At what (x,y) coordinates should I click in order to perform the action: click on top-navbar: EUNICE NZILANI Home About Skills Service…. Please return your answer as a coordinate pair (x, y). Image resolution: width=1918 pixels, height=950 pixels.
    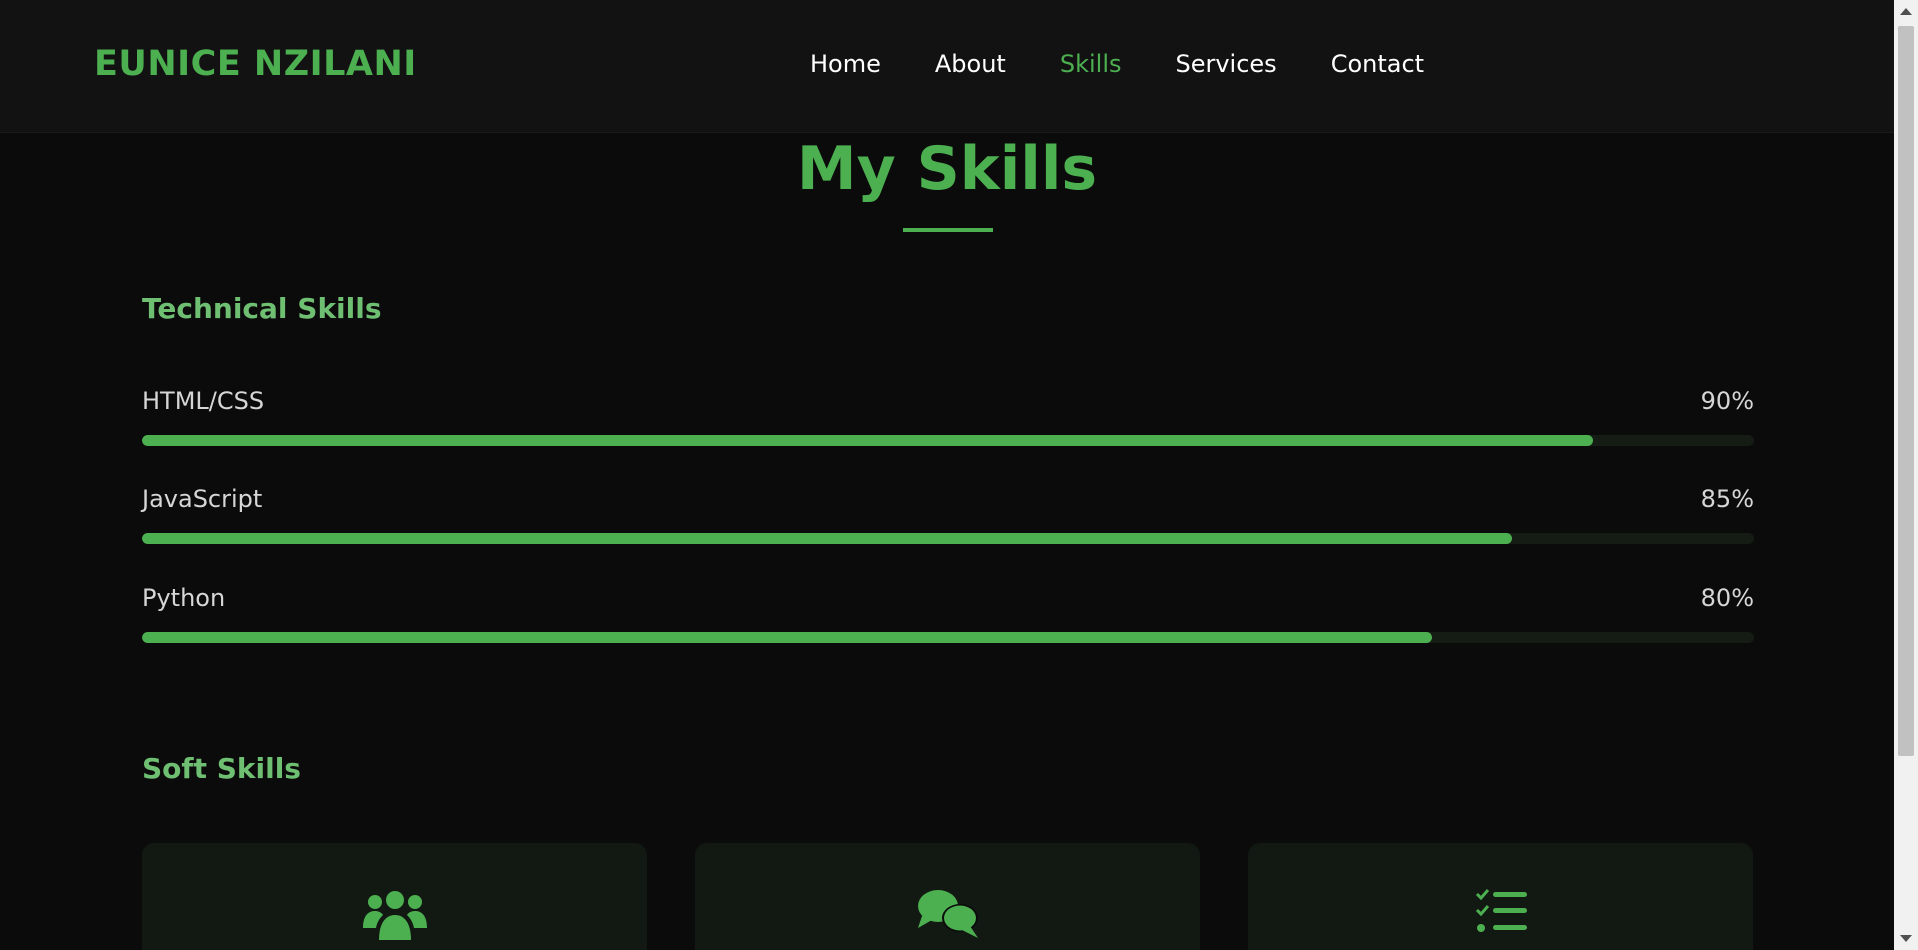
    Looking at the image, I should click on (947, 66).